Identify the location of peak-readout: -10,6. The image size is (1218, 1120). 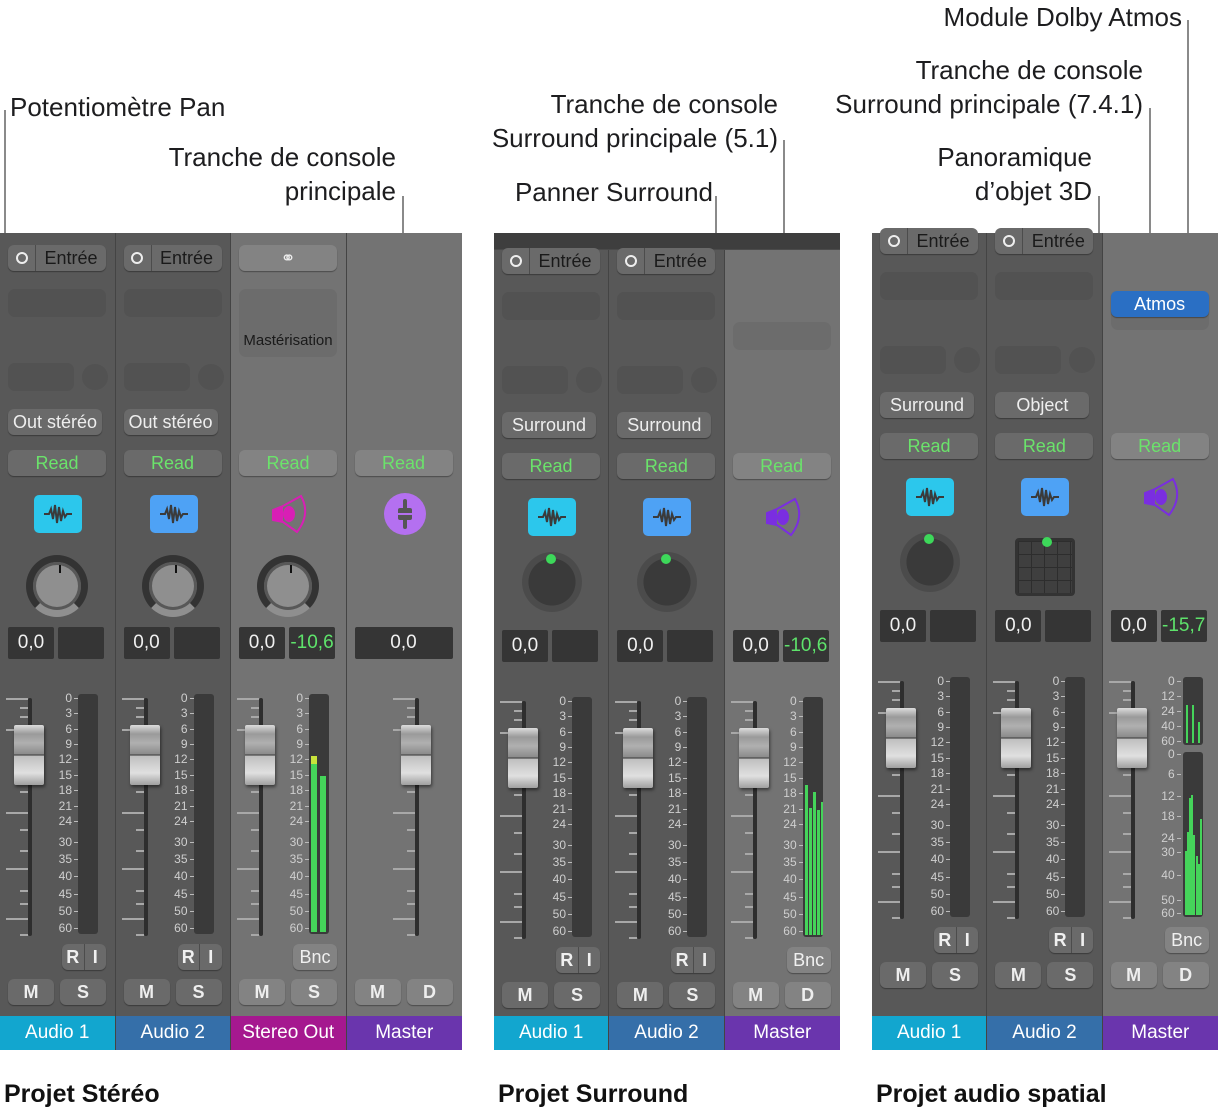
(805, 646).